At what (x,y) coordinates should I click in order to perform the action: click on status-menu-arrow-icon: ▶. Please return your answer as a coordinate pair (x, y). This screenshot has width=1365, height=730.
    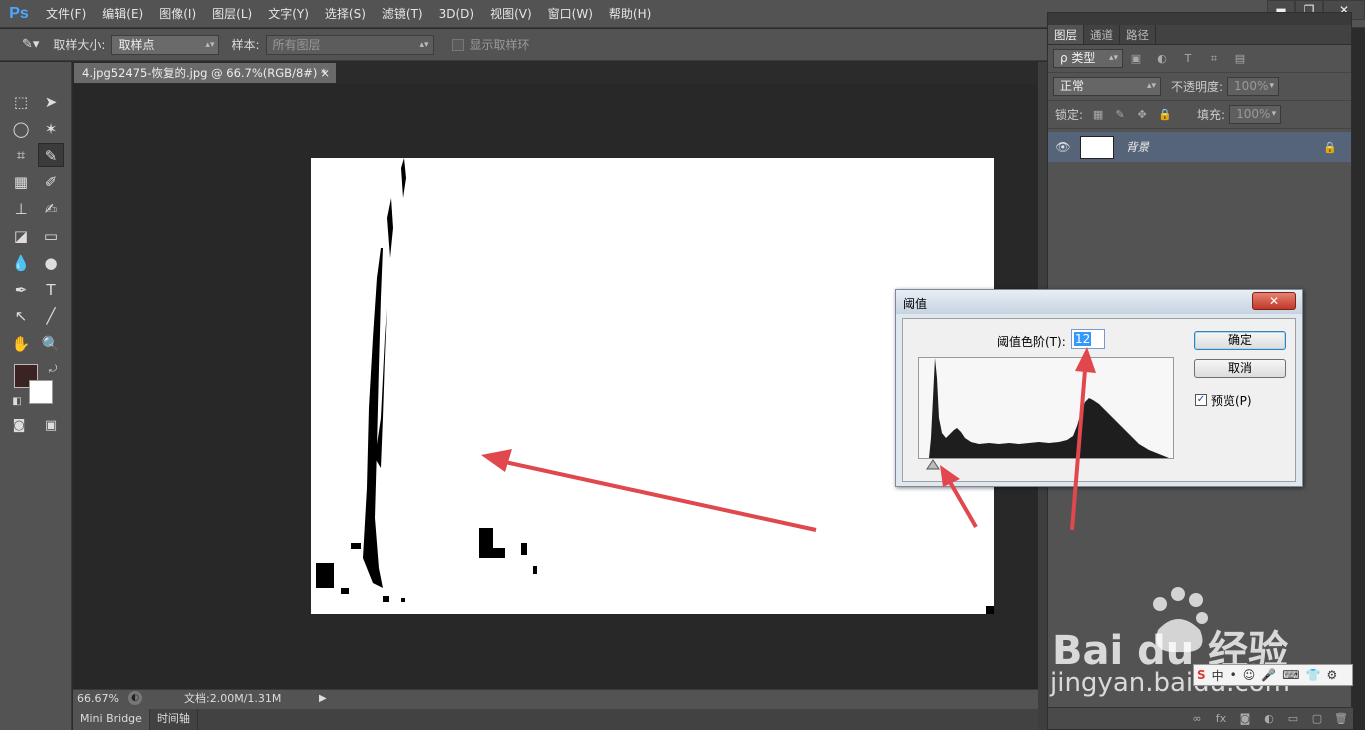
    Looking at the image, I should click on (323, 699).